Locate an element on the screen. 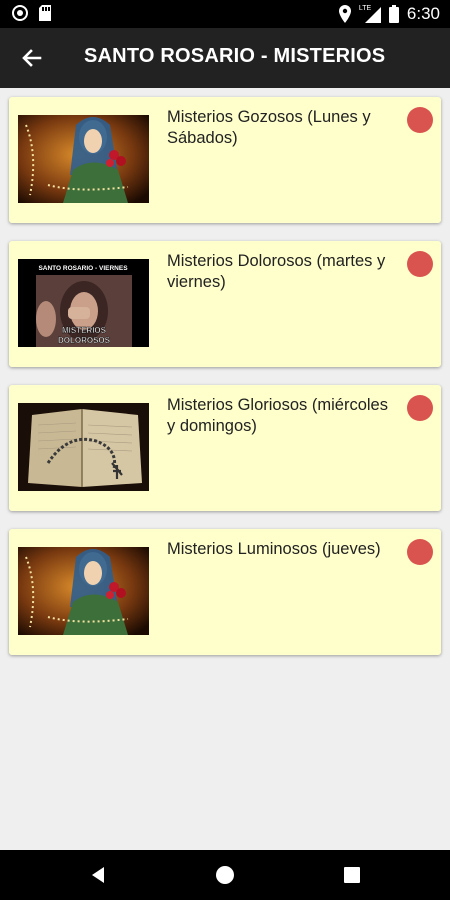  thumb-caption-line2: DOLOROSOS is located at coordinates (84, 340).